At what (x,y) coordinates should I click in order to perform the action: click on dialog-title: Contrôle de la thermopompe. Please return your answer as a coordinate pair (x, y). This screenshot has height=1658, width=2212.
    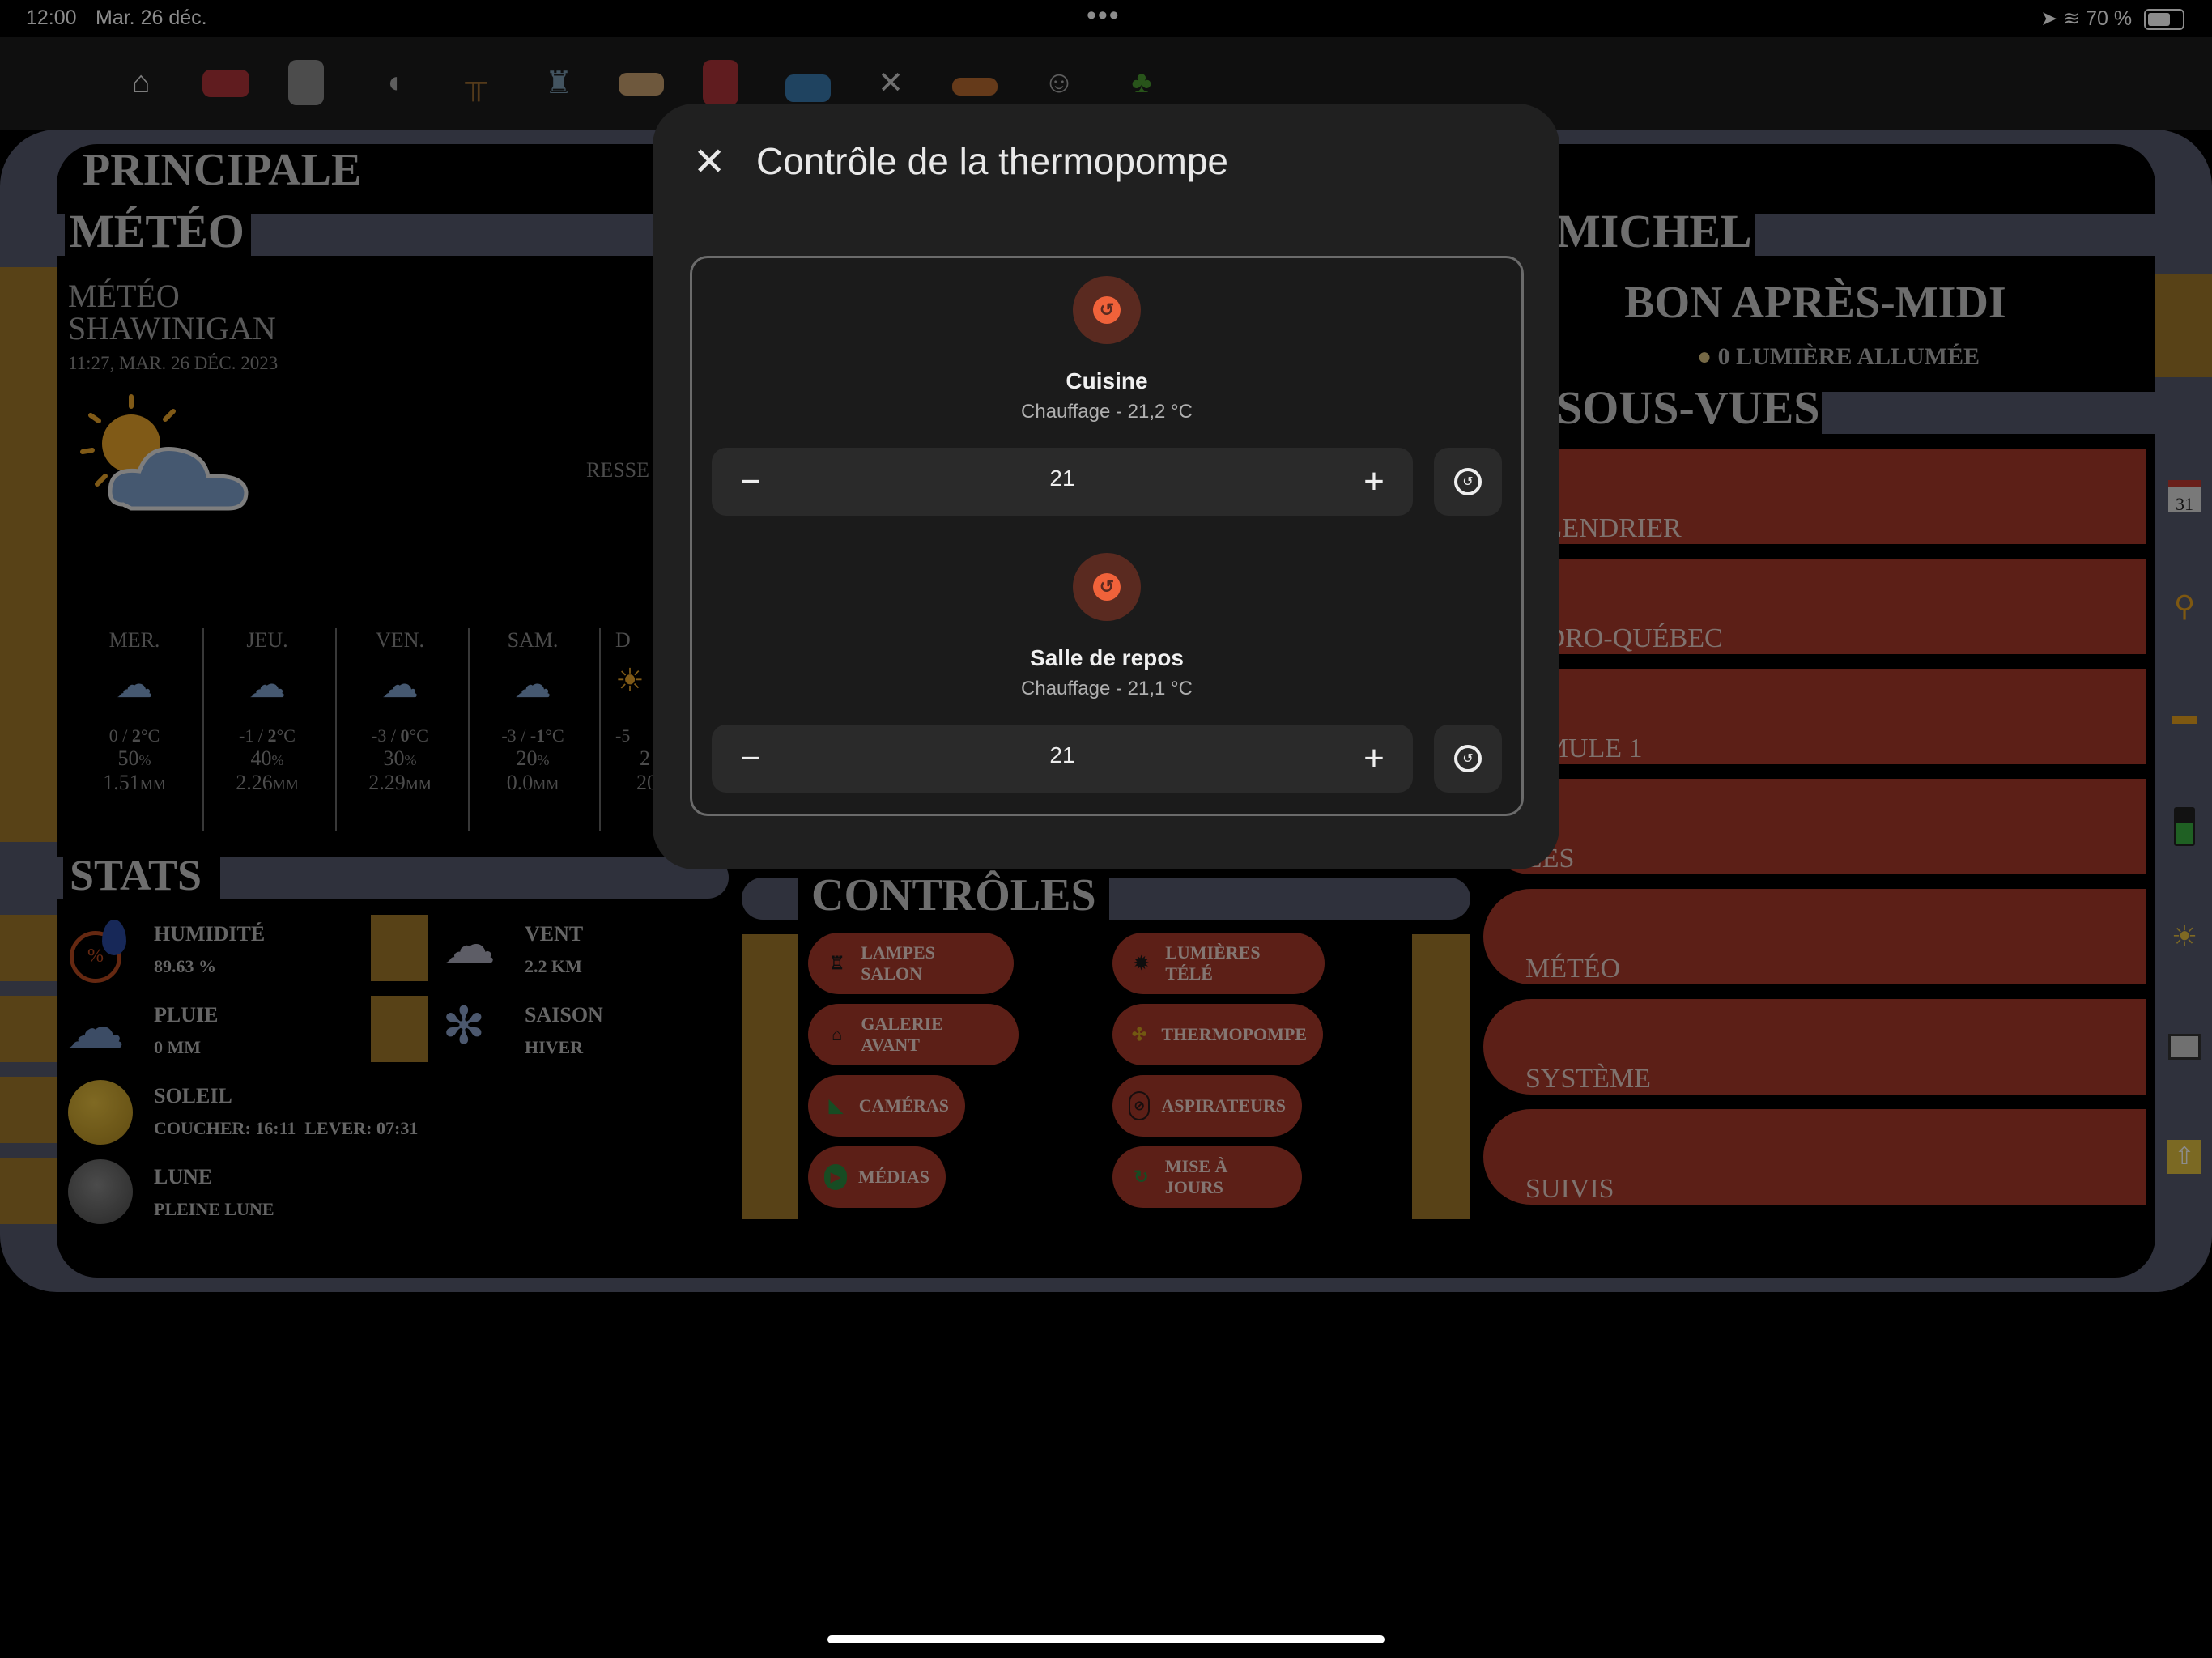
    Looking at the image, I should click on (992, 161).